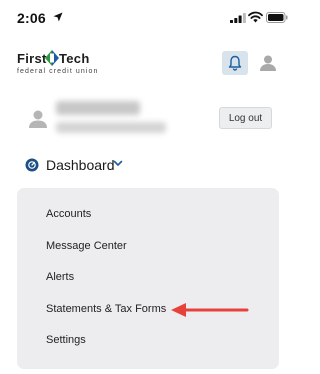  Describe the element at coordinates (74, 58) in the screenshot. I see `logo-word-tech: Tech` at that location.